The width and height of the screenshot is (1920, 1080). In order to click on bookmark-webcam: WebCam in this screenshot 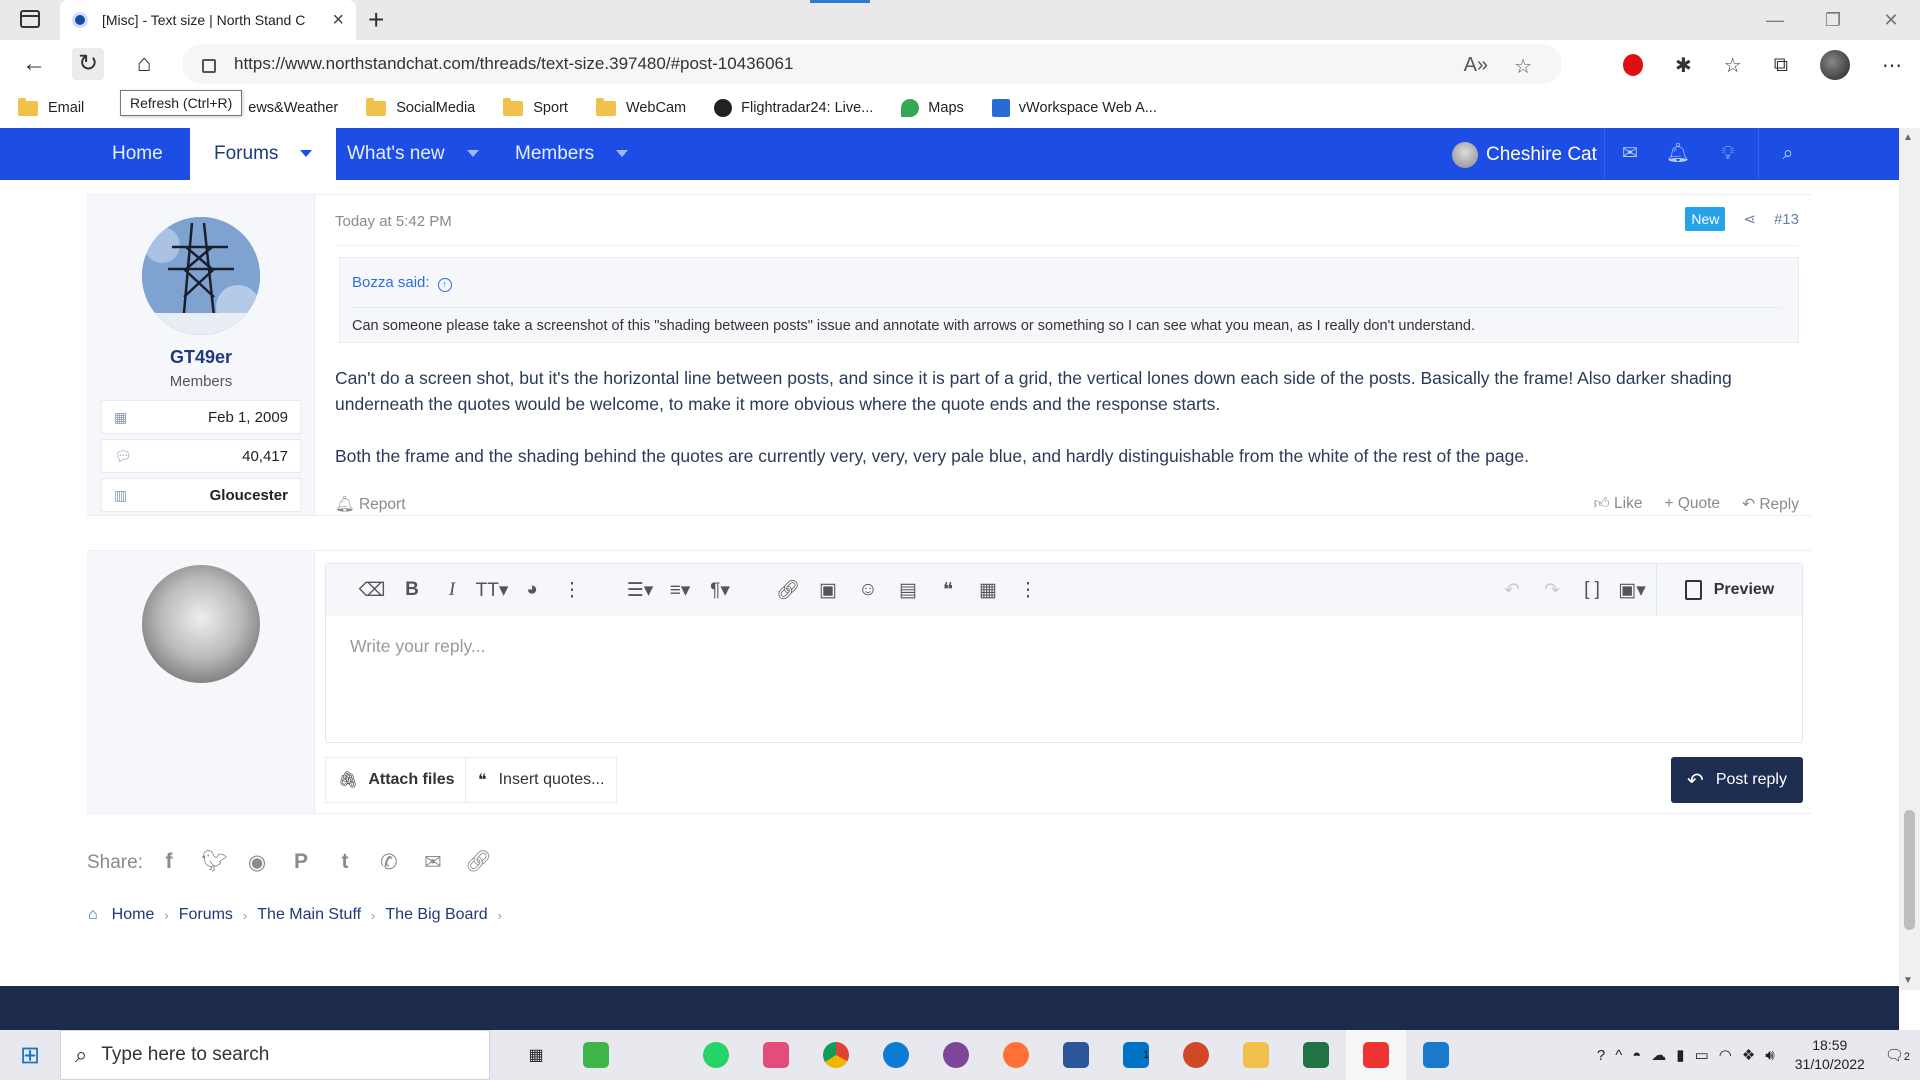, I will do `click(640, 106)`.